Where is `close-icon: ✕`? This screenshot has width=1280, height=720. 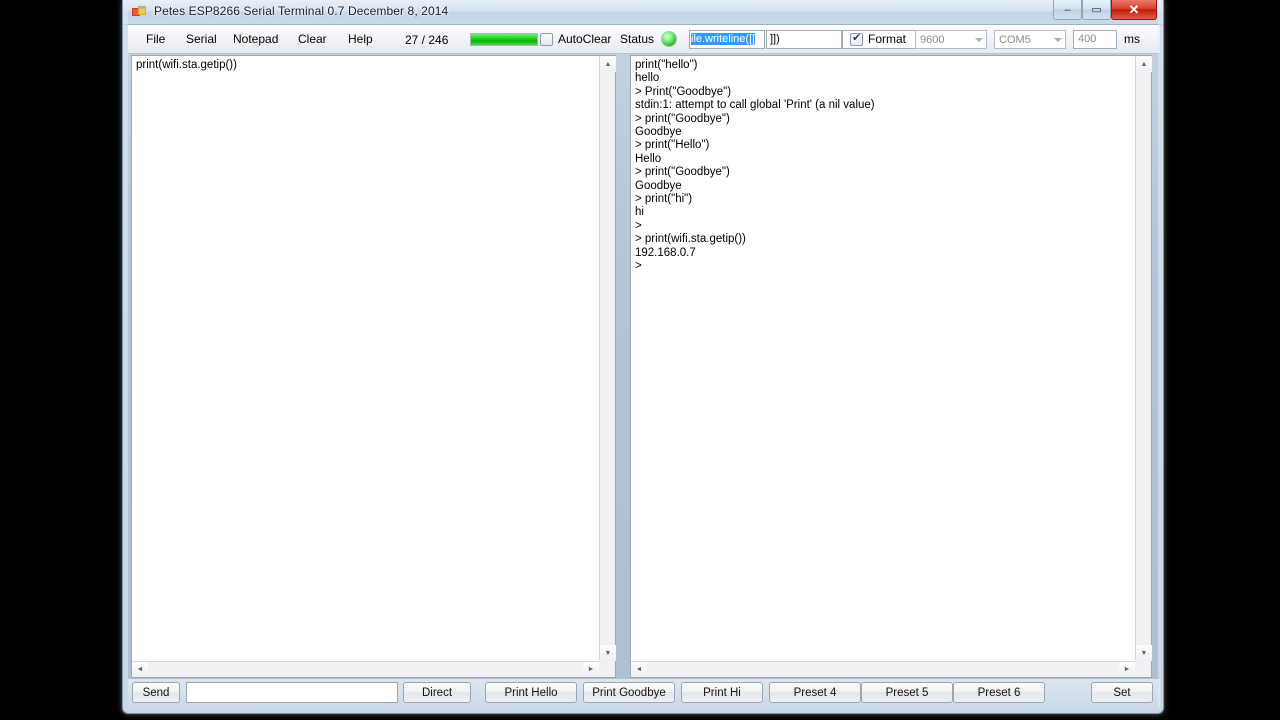 close-icon: ✕ is located at coordinates (1134, 9).